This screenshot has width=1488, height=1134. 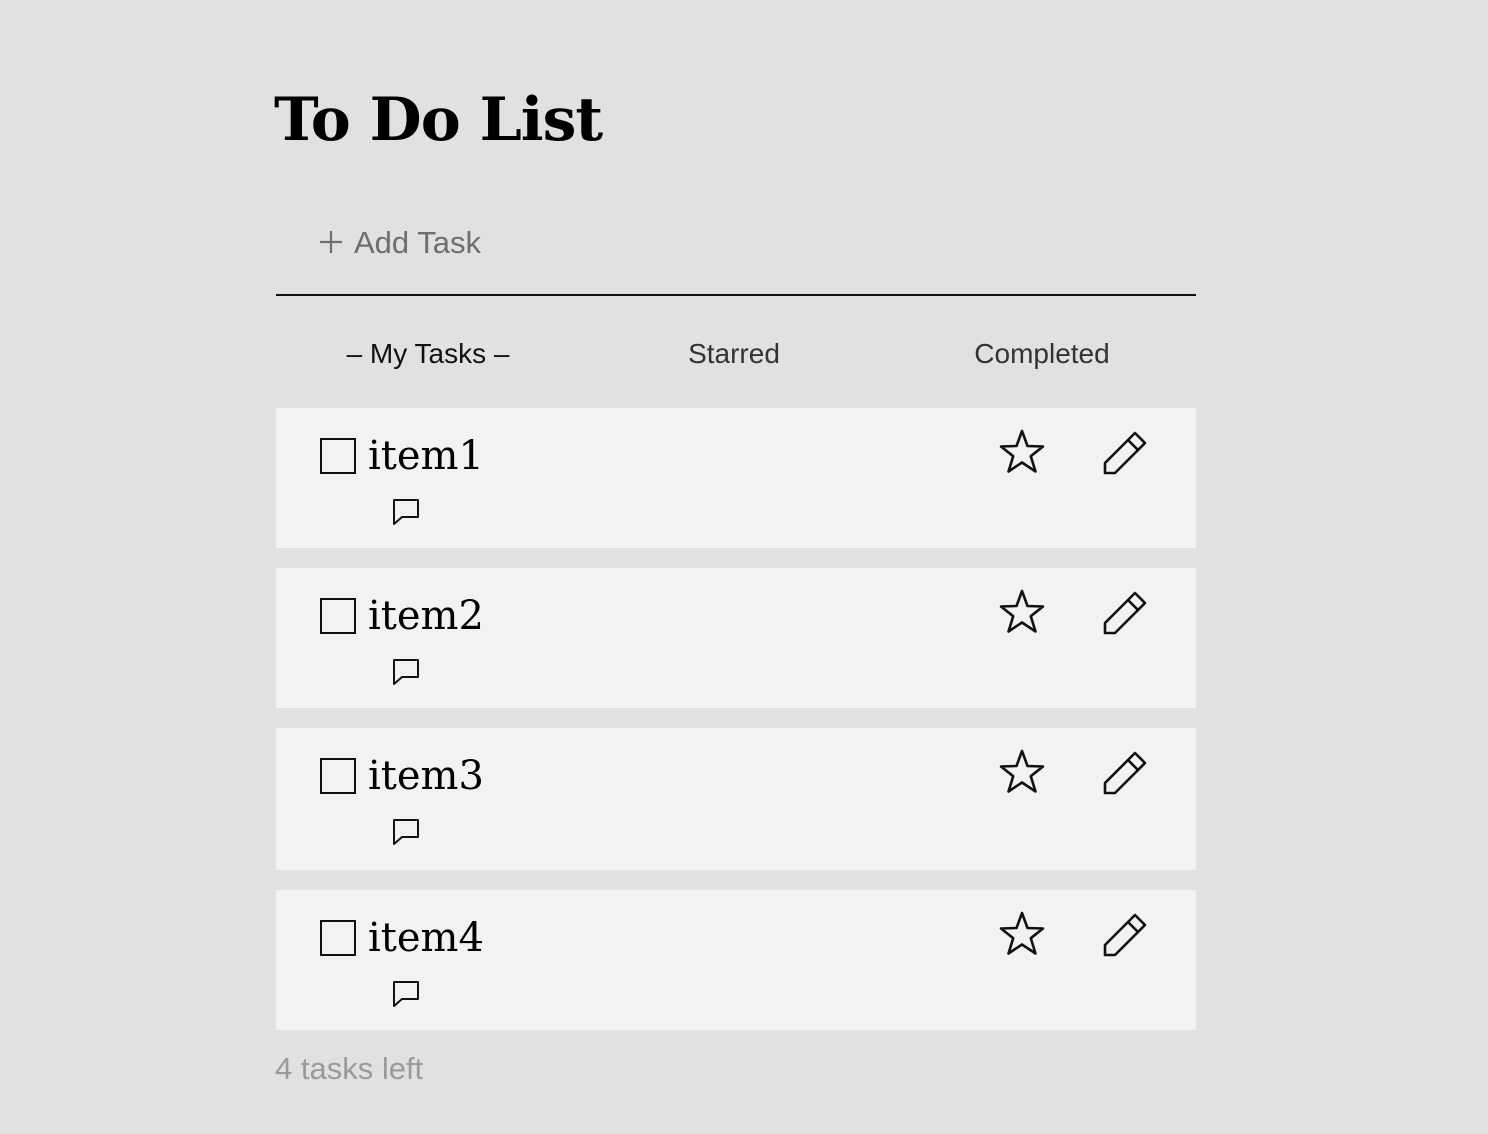 I want to click on task-name: item1, so click(x=426, y=456).